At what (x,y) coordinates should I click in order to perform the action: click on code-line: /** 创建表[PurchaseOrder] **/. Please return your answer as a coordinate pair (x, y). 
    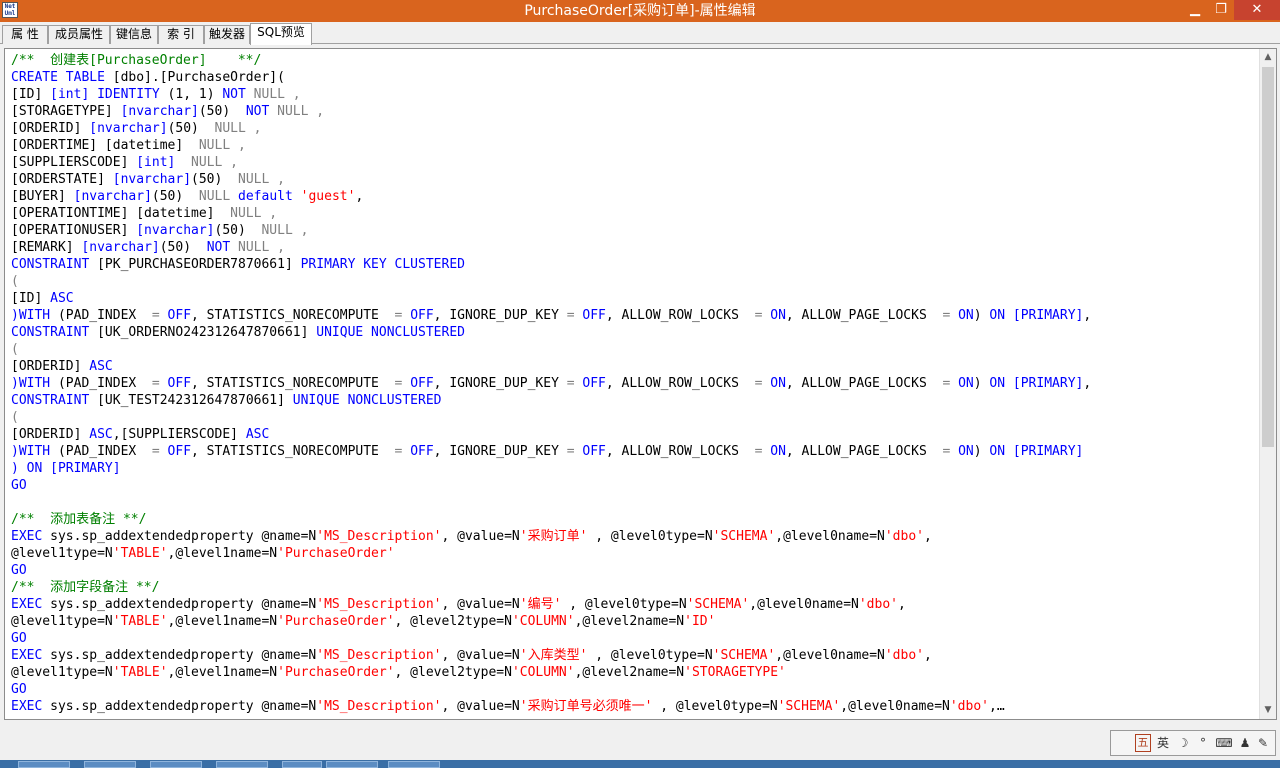
    Looking at the image, I should click on (551, 60).